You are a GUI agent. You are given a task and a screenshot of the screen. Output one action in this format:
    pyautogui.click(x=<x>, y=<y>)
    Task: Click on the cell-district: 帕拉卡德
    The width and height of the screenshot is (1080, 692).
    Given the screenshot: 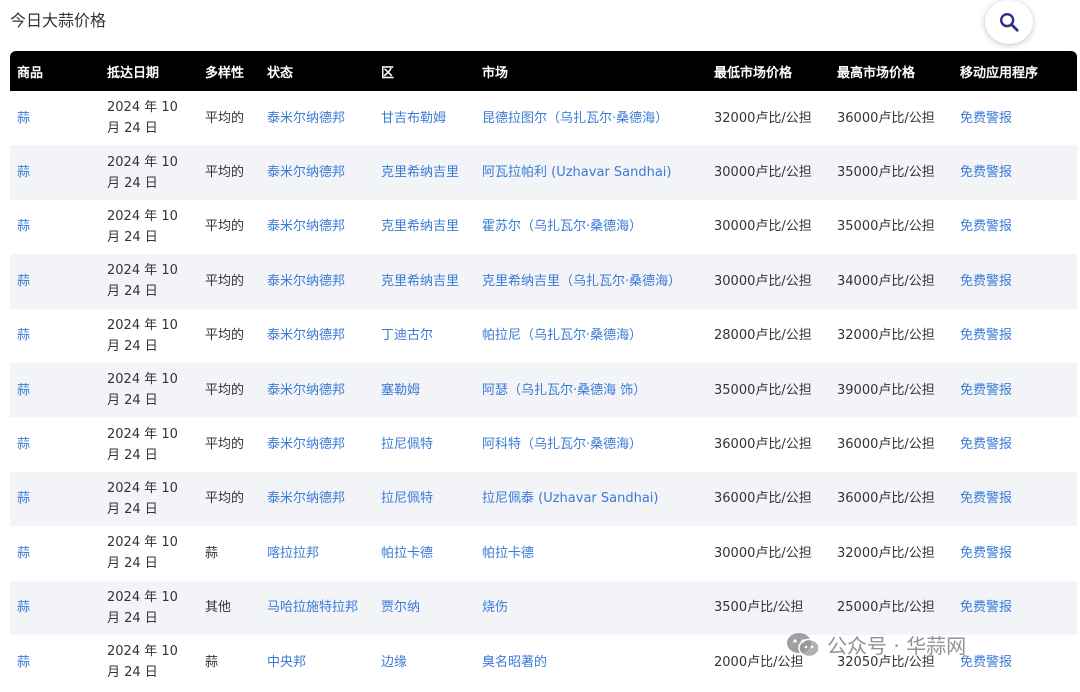 What is the action you would take?
    pyautogui.click(x=424, y=553)
    